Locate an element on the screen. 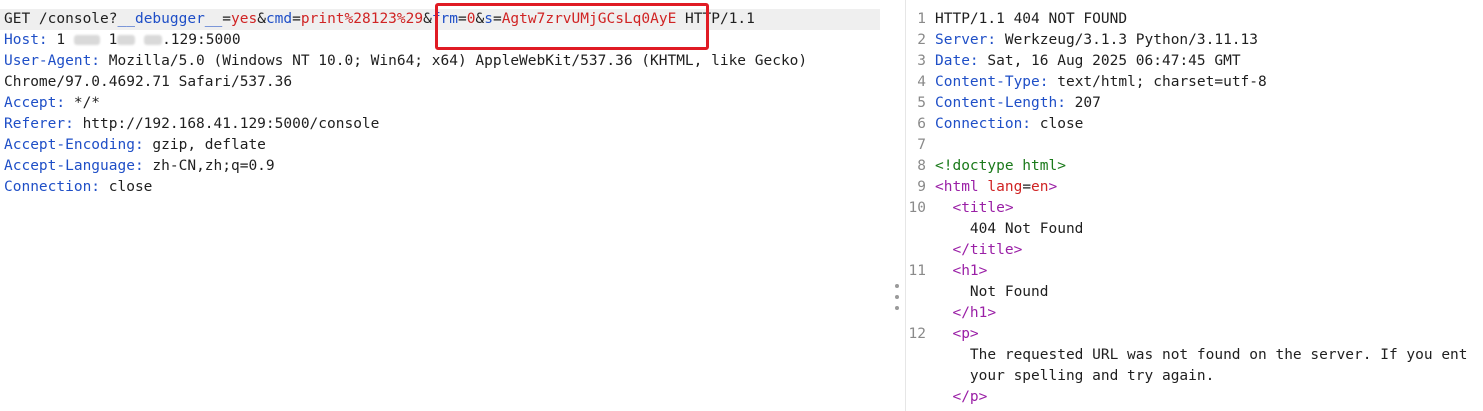  line-number: 6 is located at coordinates (921, 124).